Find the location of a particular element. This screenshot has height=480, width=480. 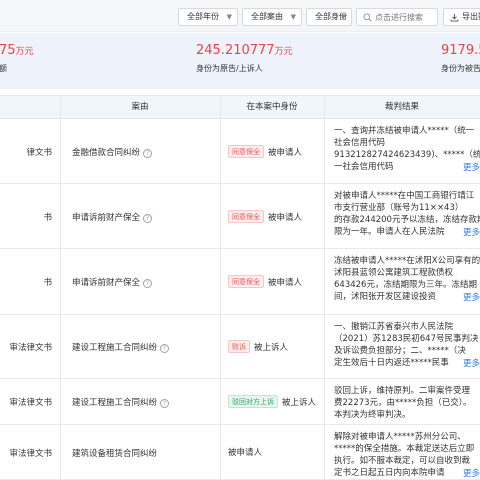

result-text-line: 913212827424623439)、*****（统 is located at coordinates (407, 155).